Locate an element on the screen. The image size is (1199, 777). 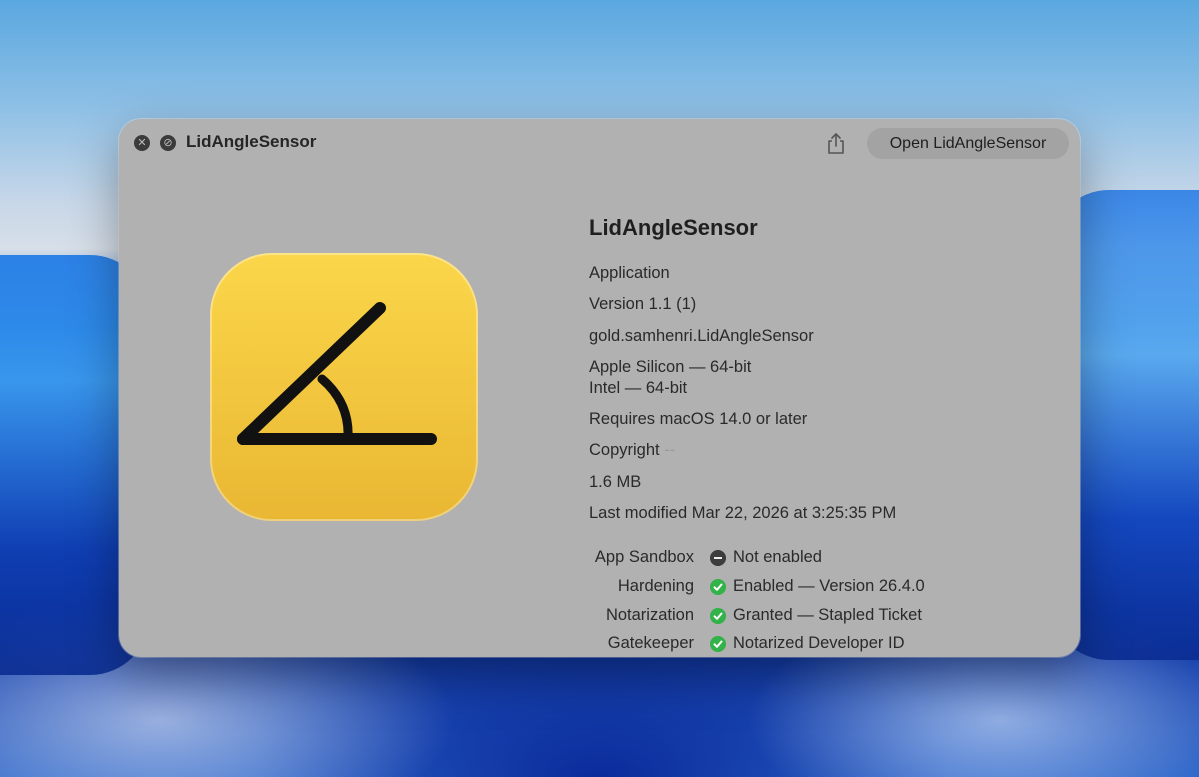
bundle-id: gold.samhenri.LidAngleSensor is located at coordinates (701, 336).